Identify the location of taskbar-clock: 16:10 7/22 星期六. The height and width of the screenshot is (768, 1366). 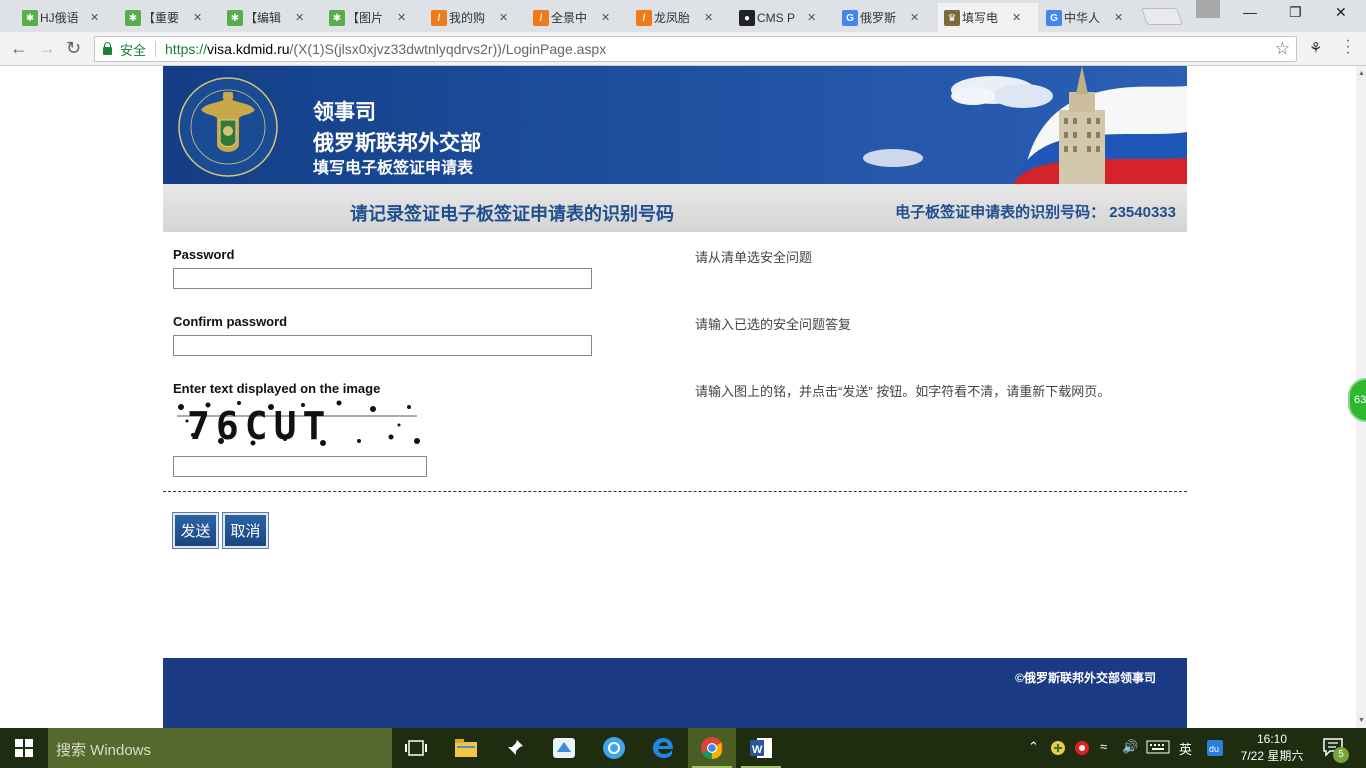
(1272, 748).